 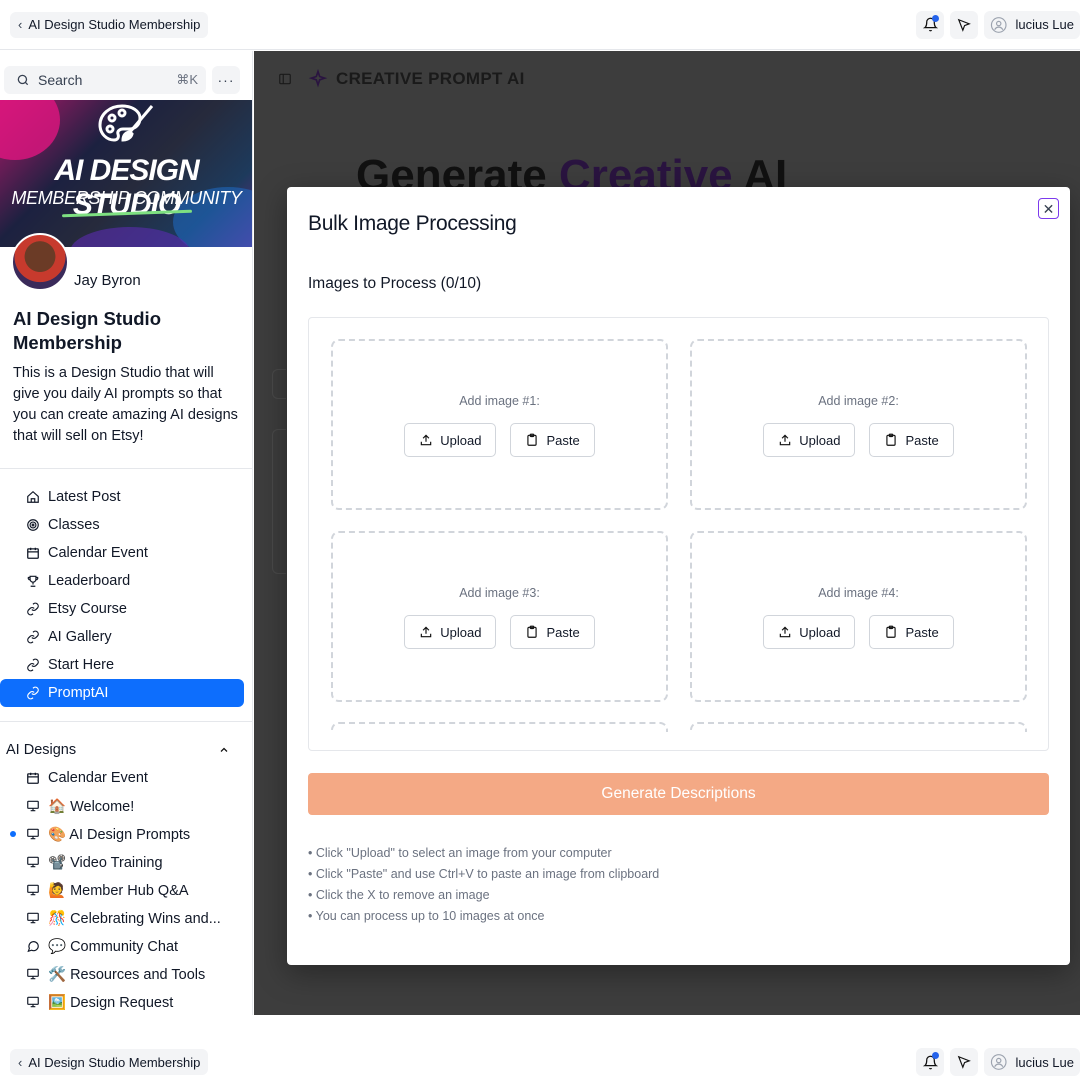 What do you see at coordinates (226, 80) in the screenshot?
I see `more-options-button: ···` at bounding box center [226, 80].